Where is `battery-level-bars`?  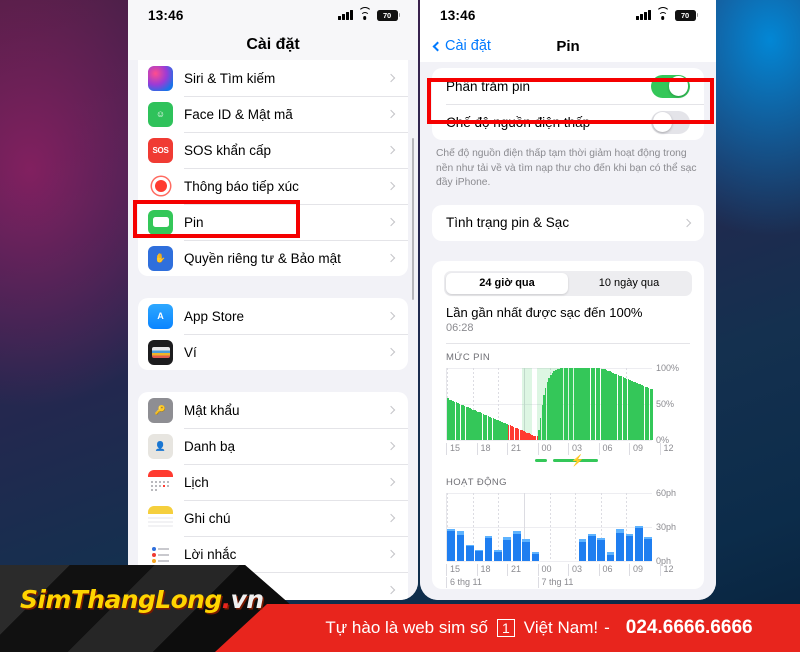 battery-level-bars is located at coordinates (550, 403).